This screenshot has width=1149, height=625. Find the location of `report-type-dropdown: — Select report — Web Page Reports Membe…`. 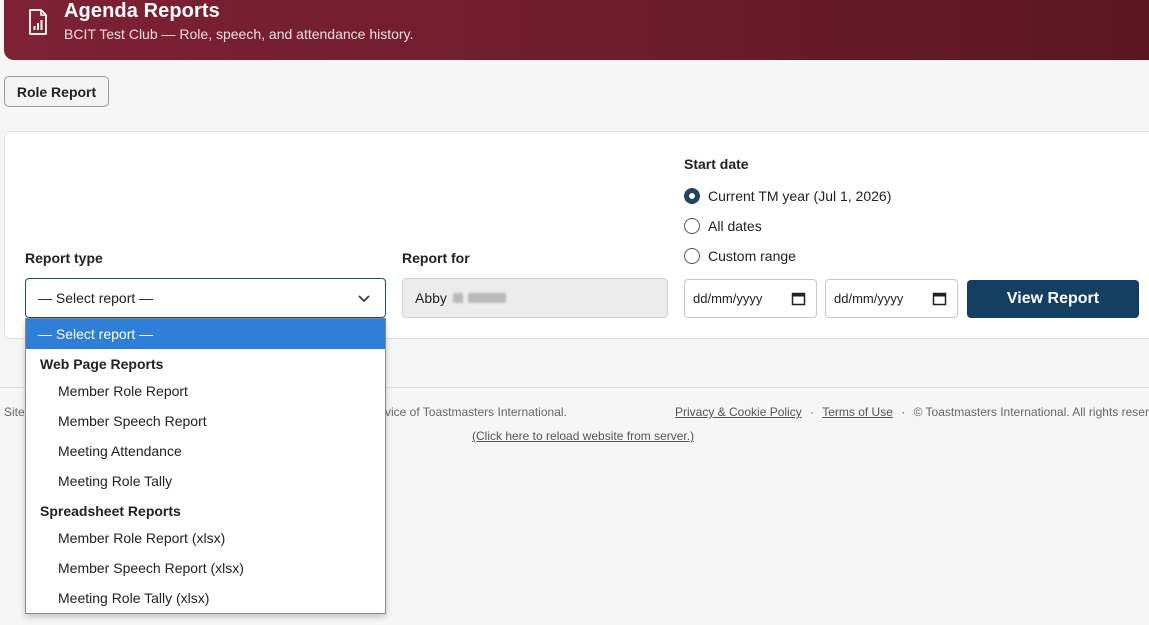

report-type-dropdown: — Select report — Web Page Reports Membe… is located at coordinates (205, 466).